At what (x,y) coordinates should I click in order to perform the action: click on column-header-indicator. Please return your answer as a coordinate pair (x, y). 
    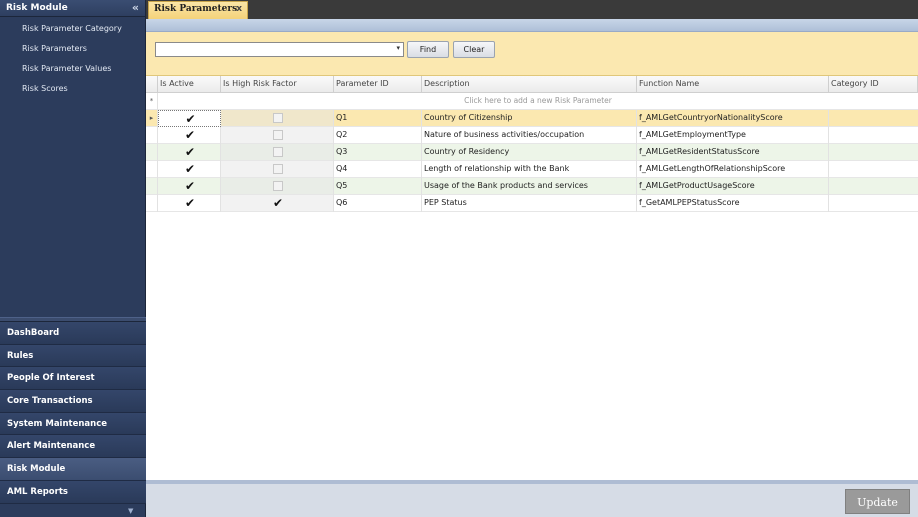
    Looking at the image, I should click on (152, 84).